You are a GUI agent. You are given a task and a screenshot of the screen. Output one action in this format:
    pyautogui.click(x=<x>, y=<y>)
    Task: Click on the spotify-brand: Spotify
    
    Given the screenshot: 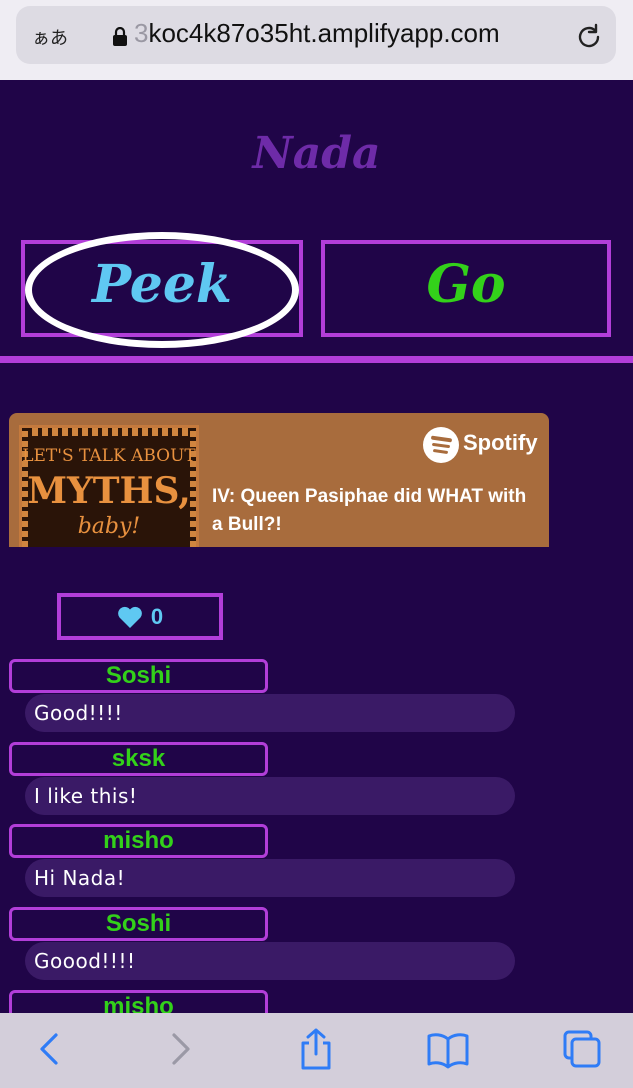 What is the action you would take?
    pyautogui.click(x=500, y=443)
    